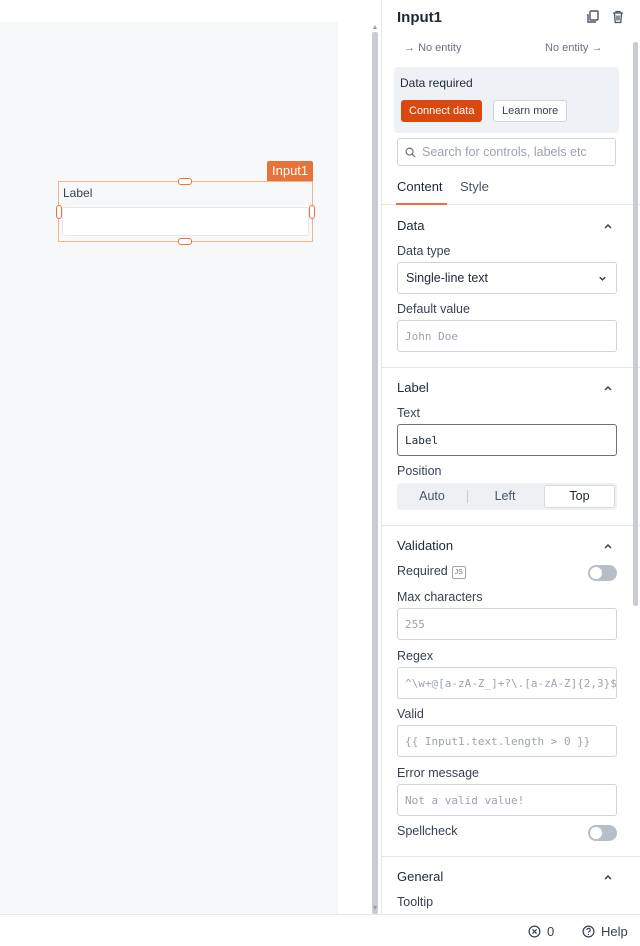  What do you see at coordinates (413, 387) in the screenshot?
I see `section-label-title: Label` at bounding box center [413, 387].